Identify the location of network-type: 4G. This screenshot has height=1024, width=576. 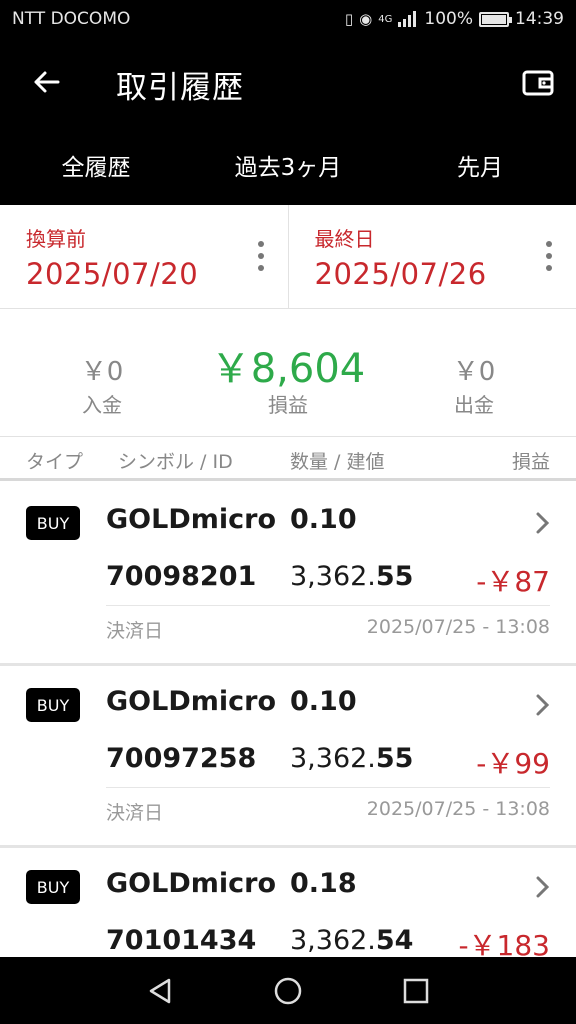
(385, 19).